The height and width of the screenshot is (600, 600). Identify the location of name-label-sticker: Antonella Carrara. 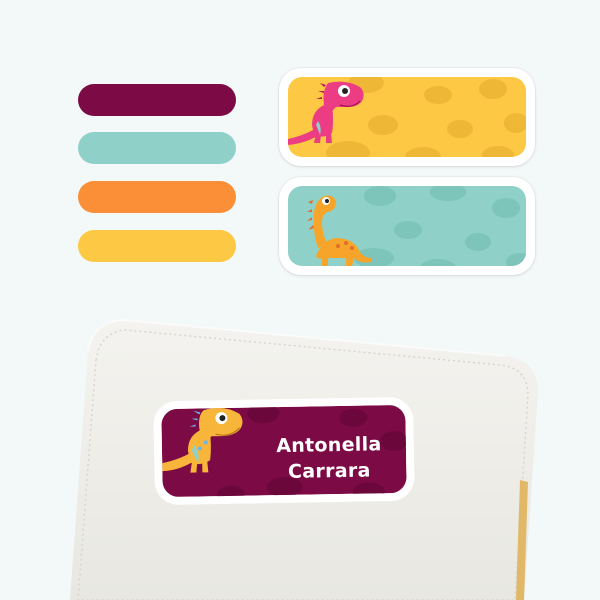
(284, 451).